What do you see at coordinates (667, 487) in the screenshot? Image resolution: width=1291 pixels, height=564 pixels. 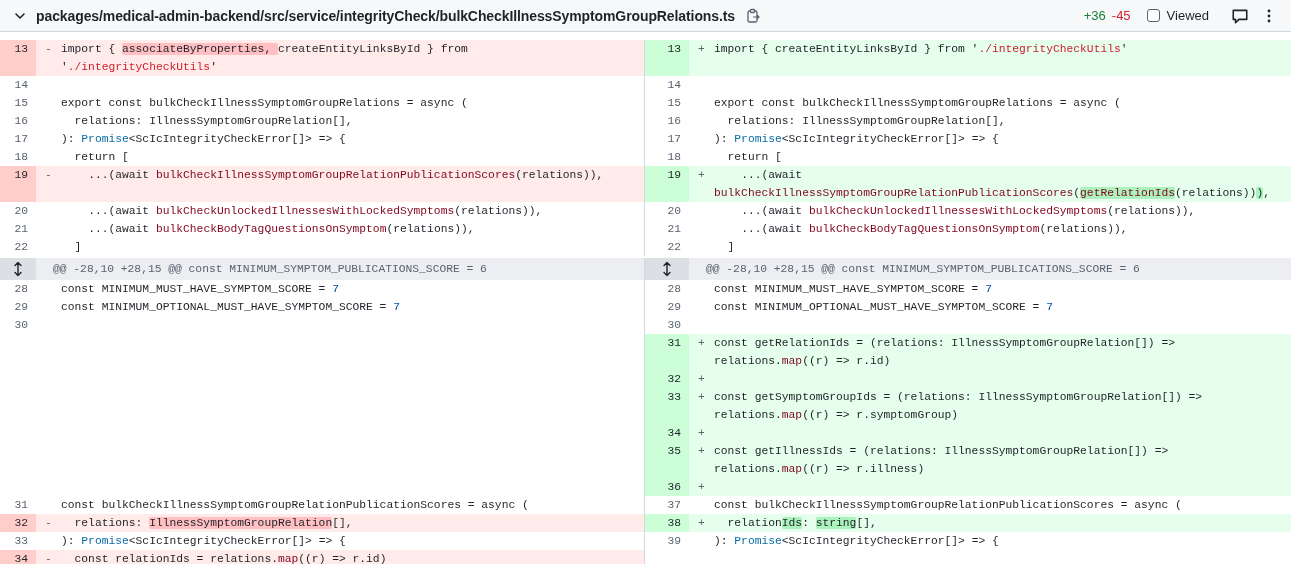 I see `line-number: 36` at bounding box center [667, 487].